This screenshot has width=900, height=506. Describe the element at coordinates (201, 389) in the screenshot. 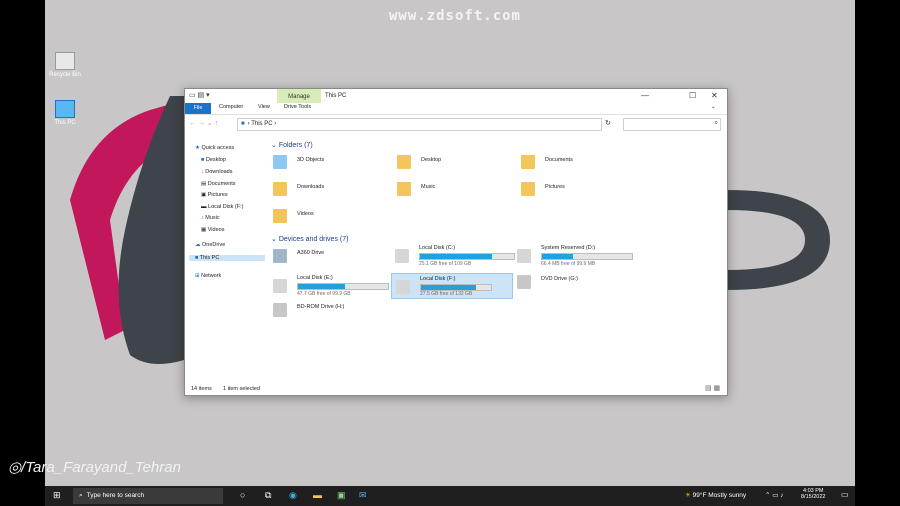

I see `status-item-count: 14 items` at that location.